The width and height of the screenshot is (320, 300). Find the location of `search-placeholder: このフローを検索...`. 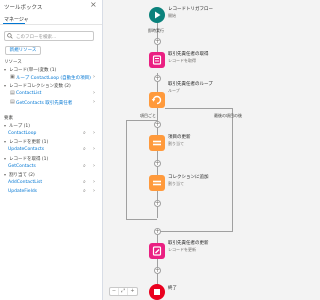

search-placeholder: このフローを検索... is located at coordinates (36, 37).